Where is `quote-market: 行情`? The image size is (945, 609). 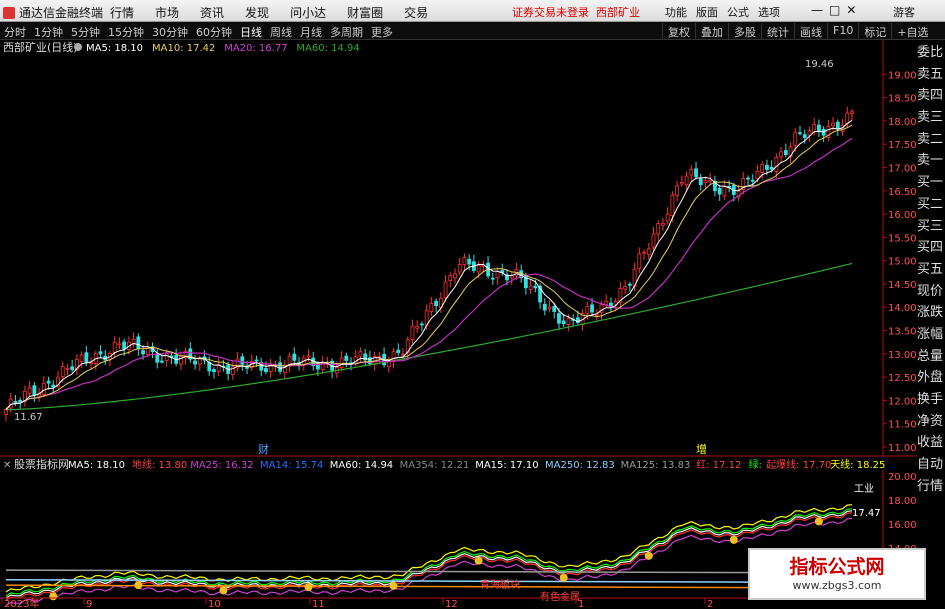
quote-market: 行情 is located at coordinates (931, 487).